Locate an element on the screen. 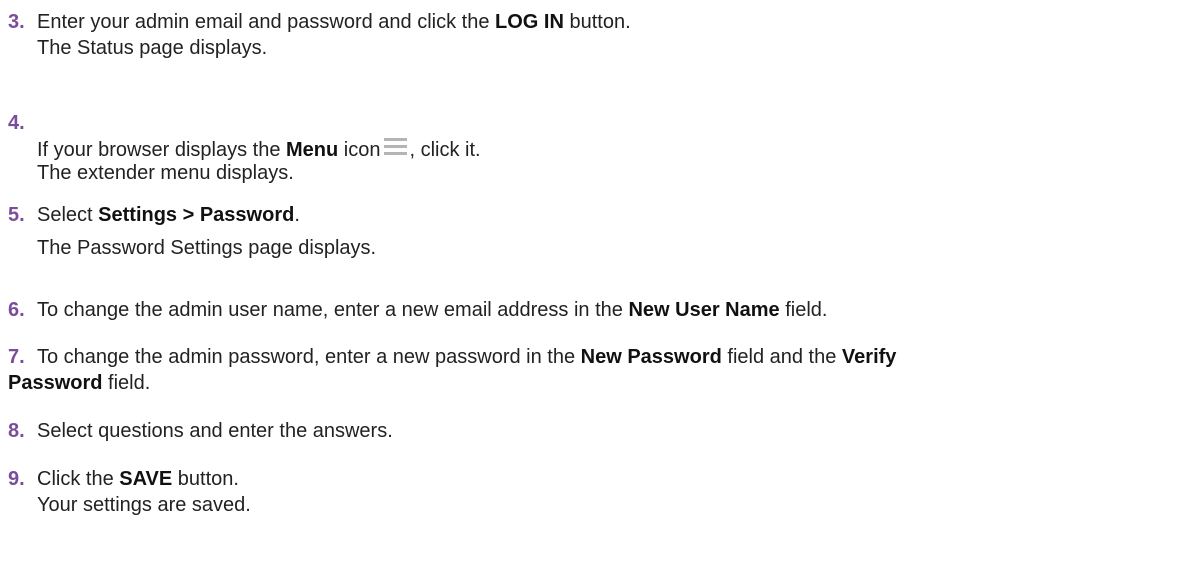 This screenshot has height=565, width=1204. ui-term-menu: Menu is located at coordinates (312, 150).